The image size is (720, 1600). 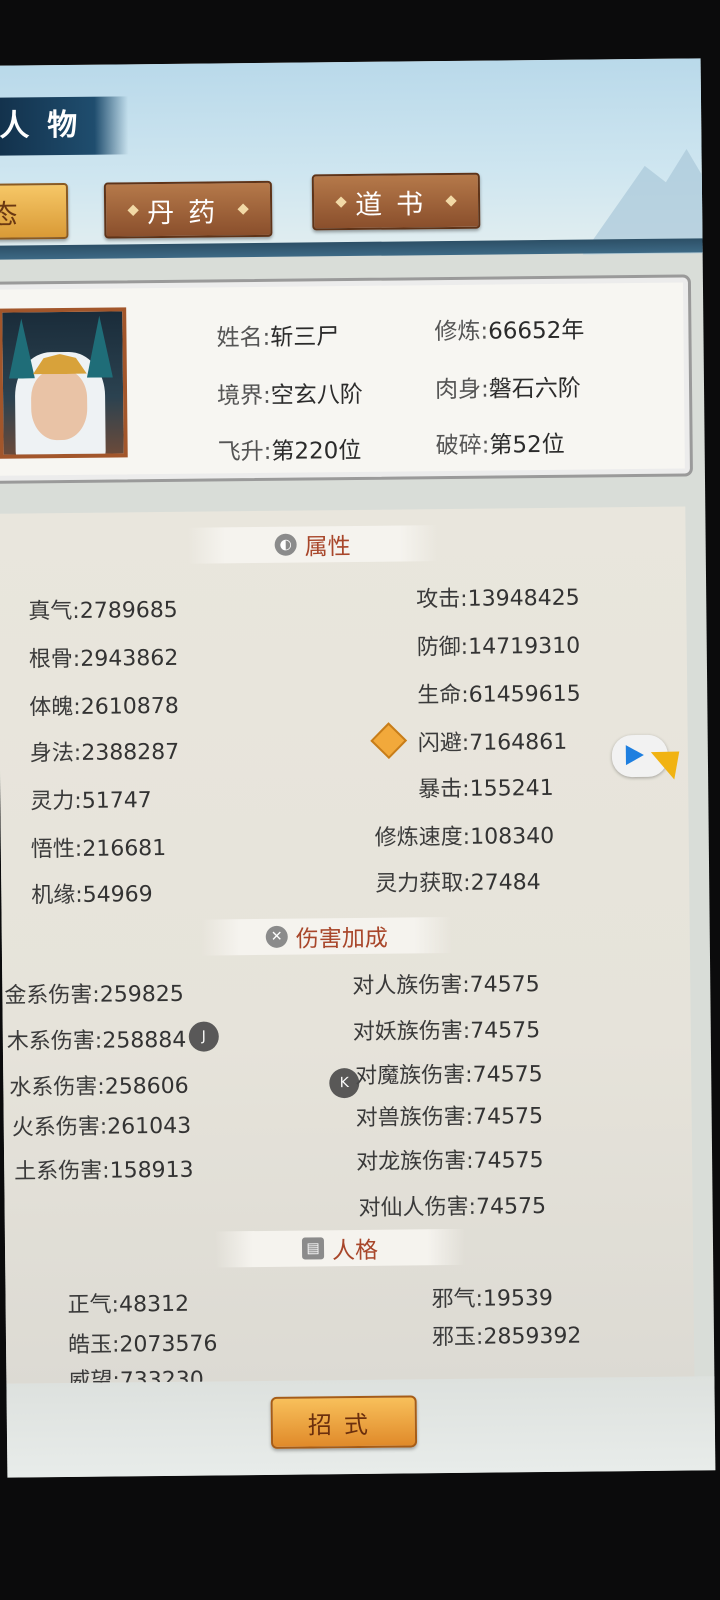 I want to click on tab-elixir: 丹药, so click(x=188, y=209).